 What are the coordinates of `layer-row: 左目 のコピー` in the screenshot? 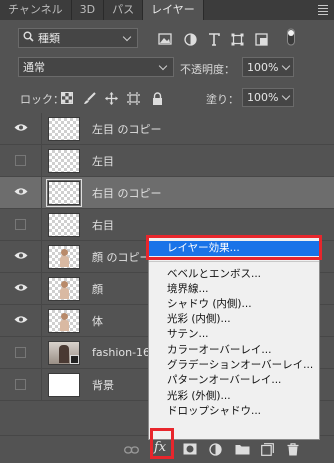 It's located at (167, 128).